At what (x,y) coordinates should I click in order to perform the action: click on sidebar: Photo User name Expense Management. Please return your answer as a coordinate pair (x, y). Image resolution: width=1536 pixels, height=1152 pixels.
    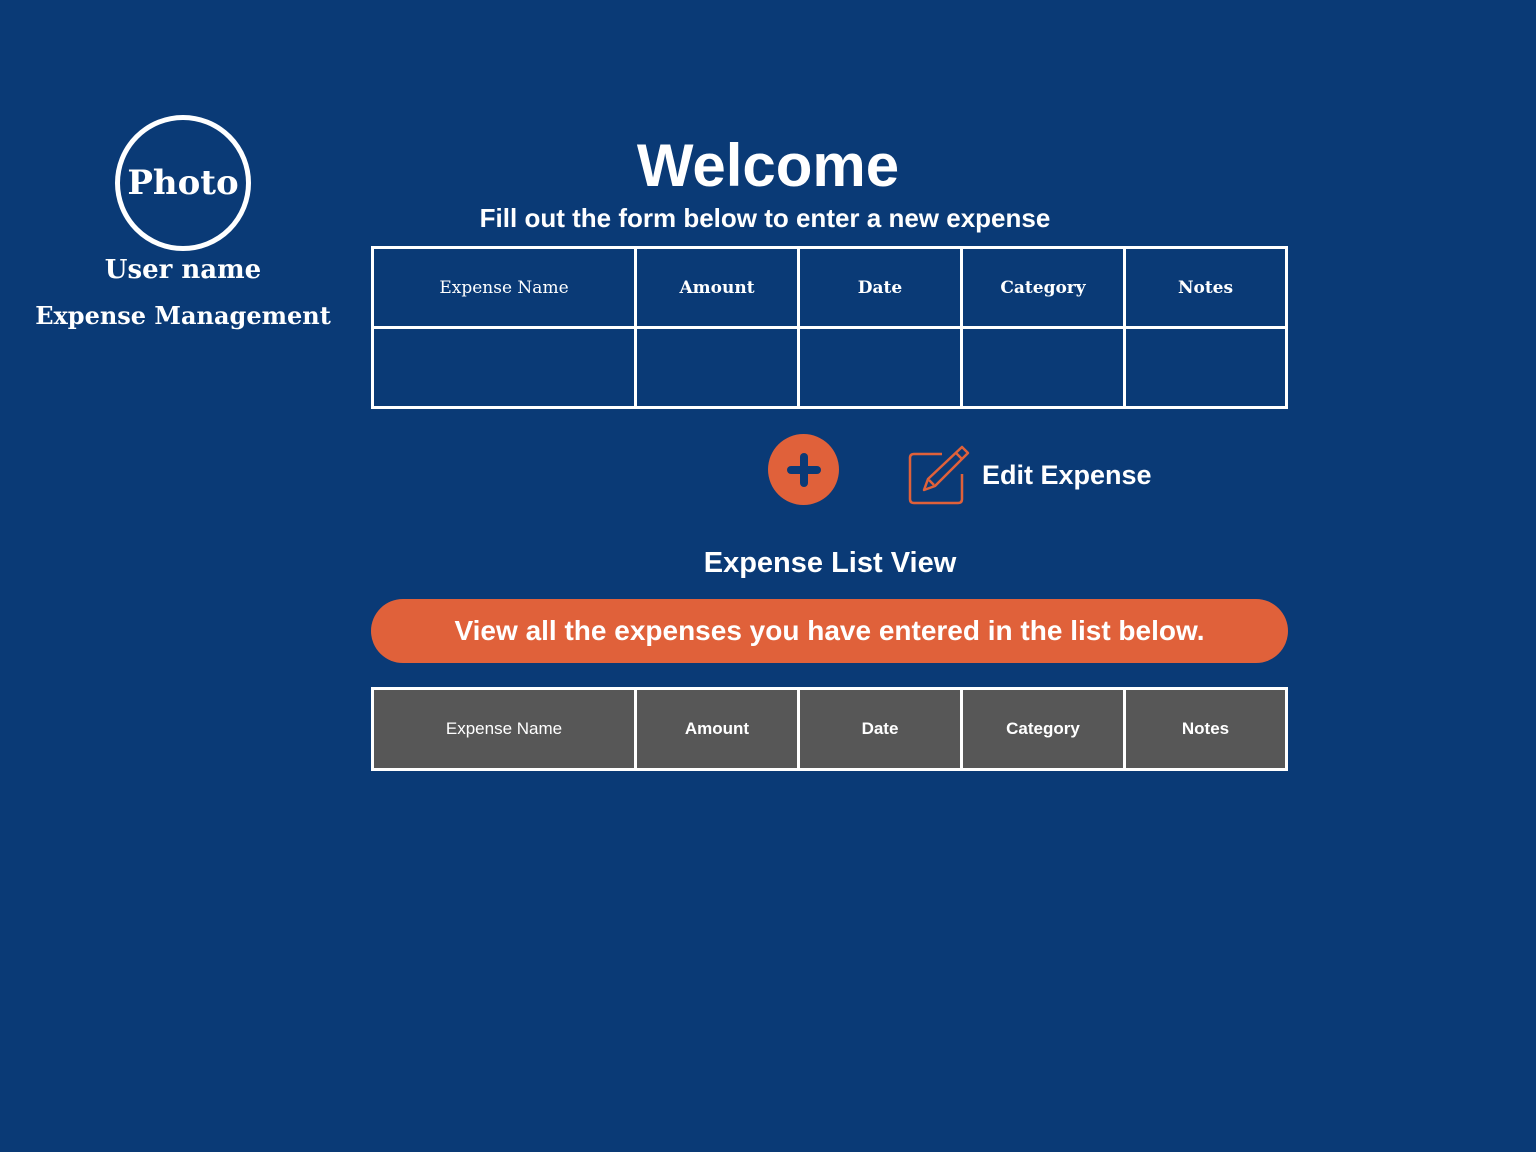
    Looking at the image, I should click on (183, 223).